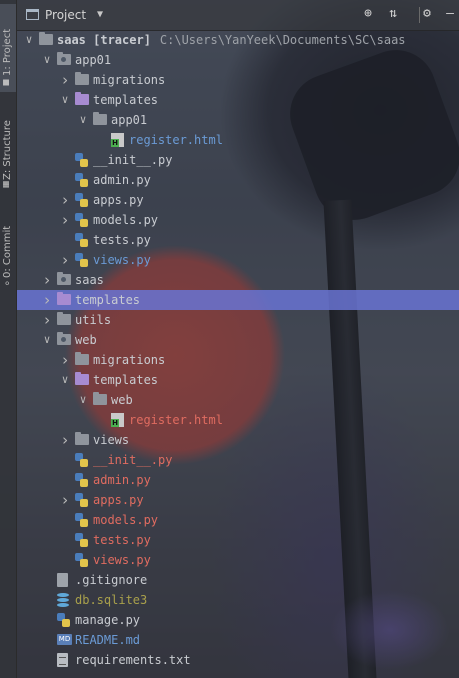  What do you see at coordinates (393, 14) in the screenshot?
I see `collapse-all-icon: ⇅` at bounding box center [393, 14].